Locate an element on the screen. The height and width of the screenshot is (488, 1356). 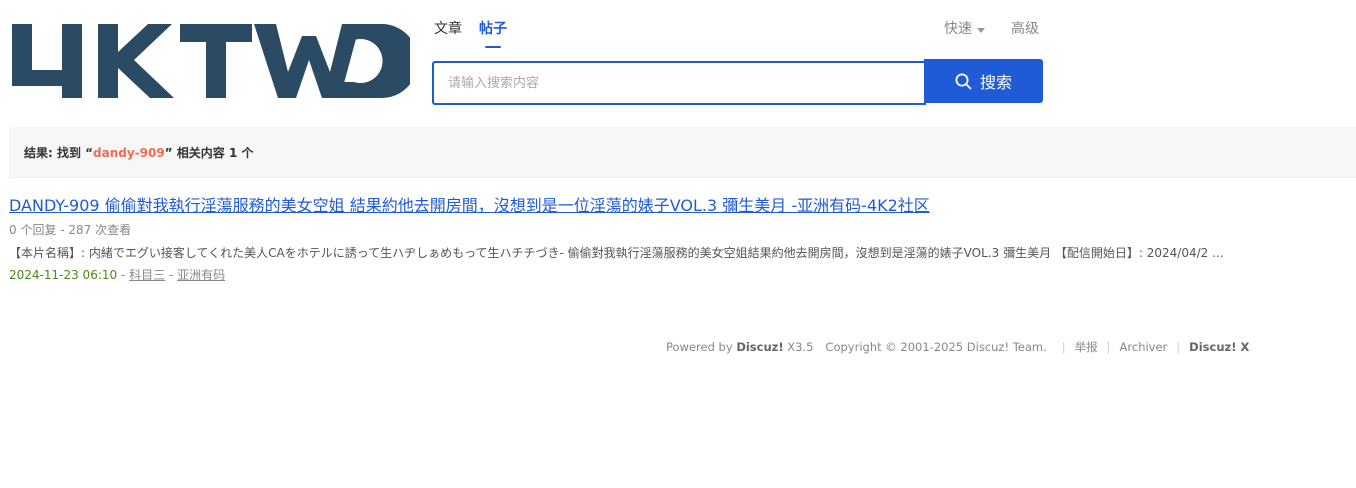
tab-threads: 帖子 is located at coordinates (493, 33).